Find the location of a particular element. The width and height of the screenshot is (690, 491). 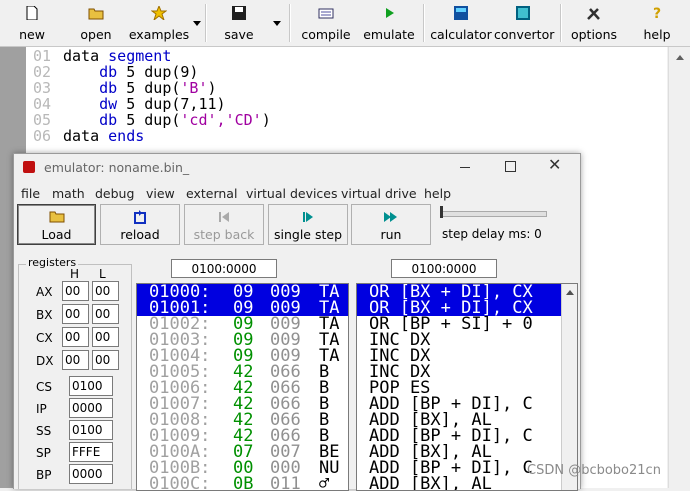

compile-button: compile is located at coordinates (326, 23).